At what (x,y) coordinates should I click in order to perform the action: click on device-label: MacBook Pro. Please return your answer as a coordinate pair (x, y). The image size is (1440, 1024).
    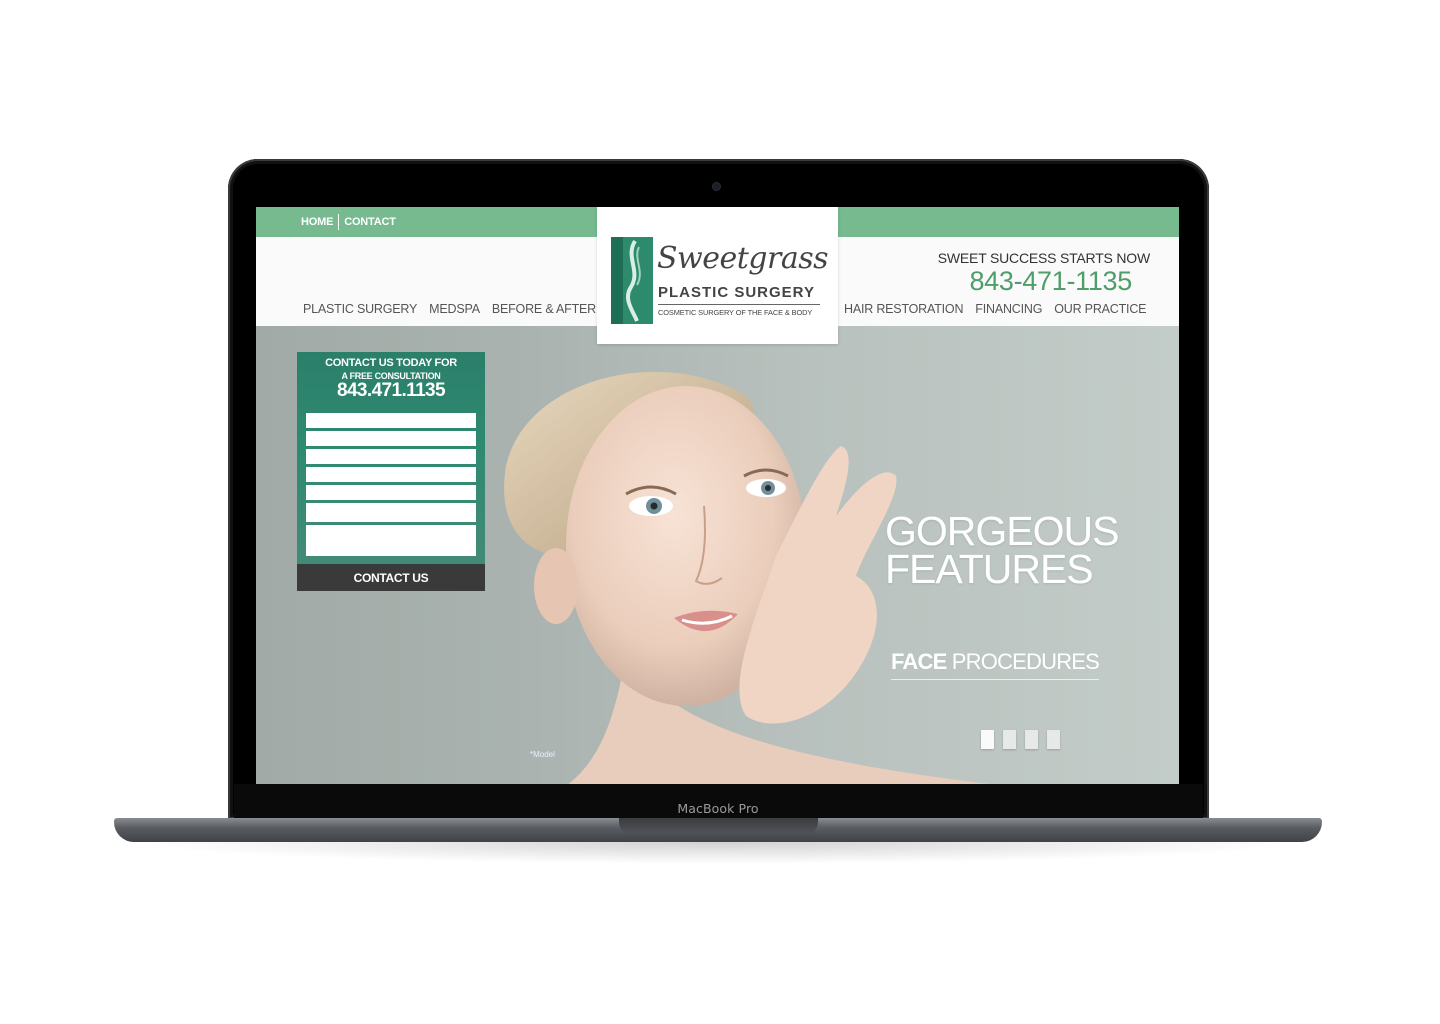
    Looking at the image, I should click on (718, 808).